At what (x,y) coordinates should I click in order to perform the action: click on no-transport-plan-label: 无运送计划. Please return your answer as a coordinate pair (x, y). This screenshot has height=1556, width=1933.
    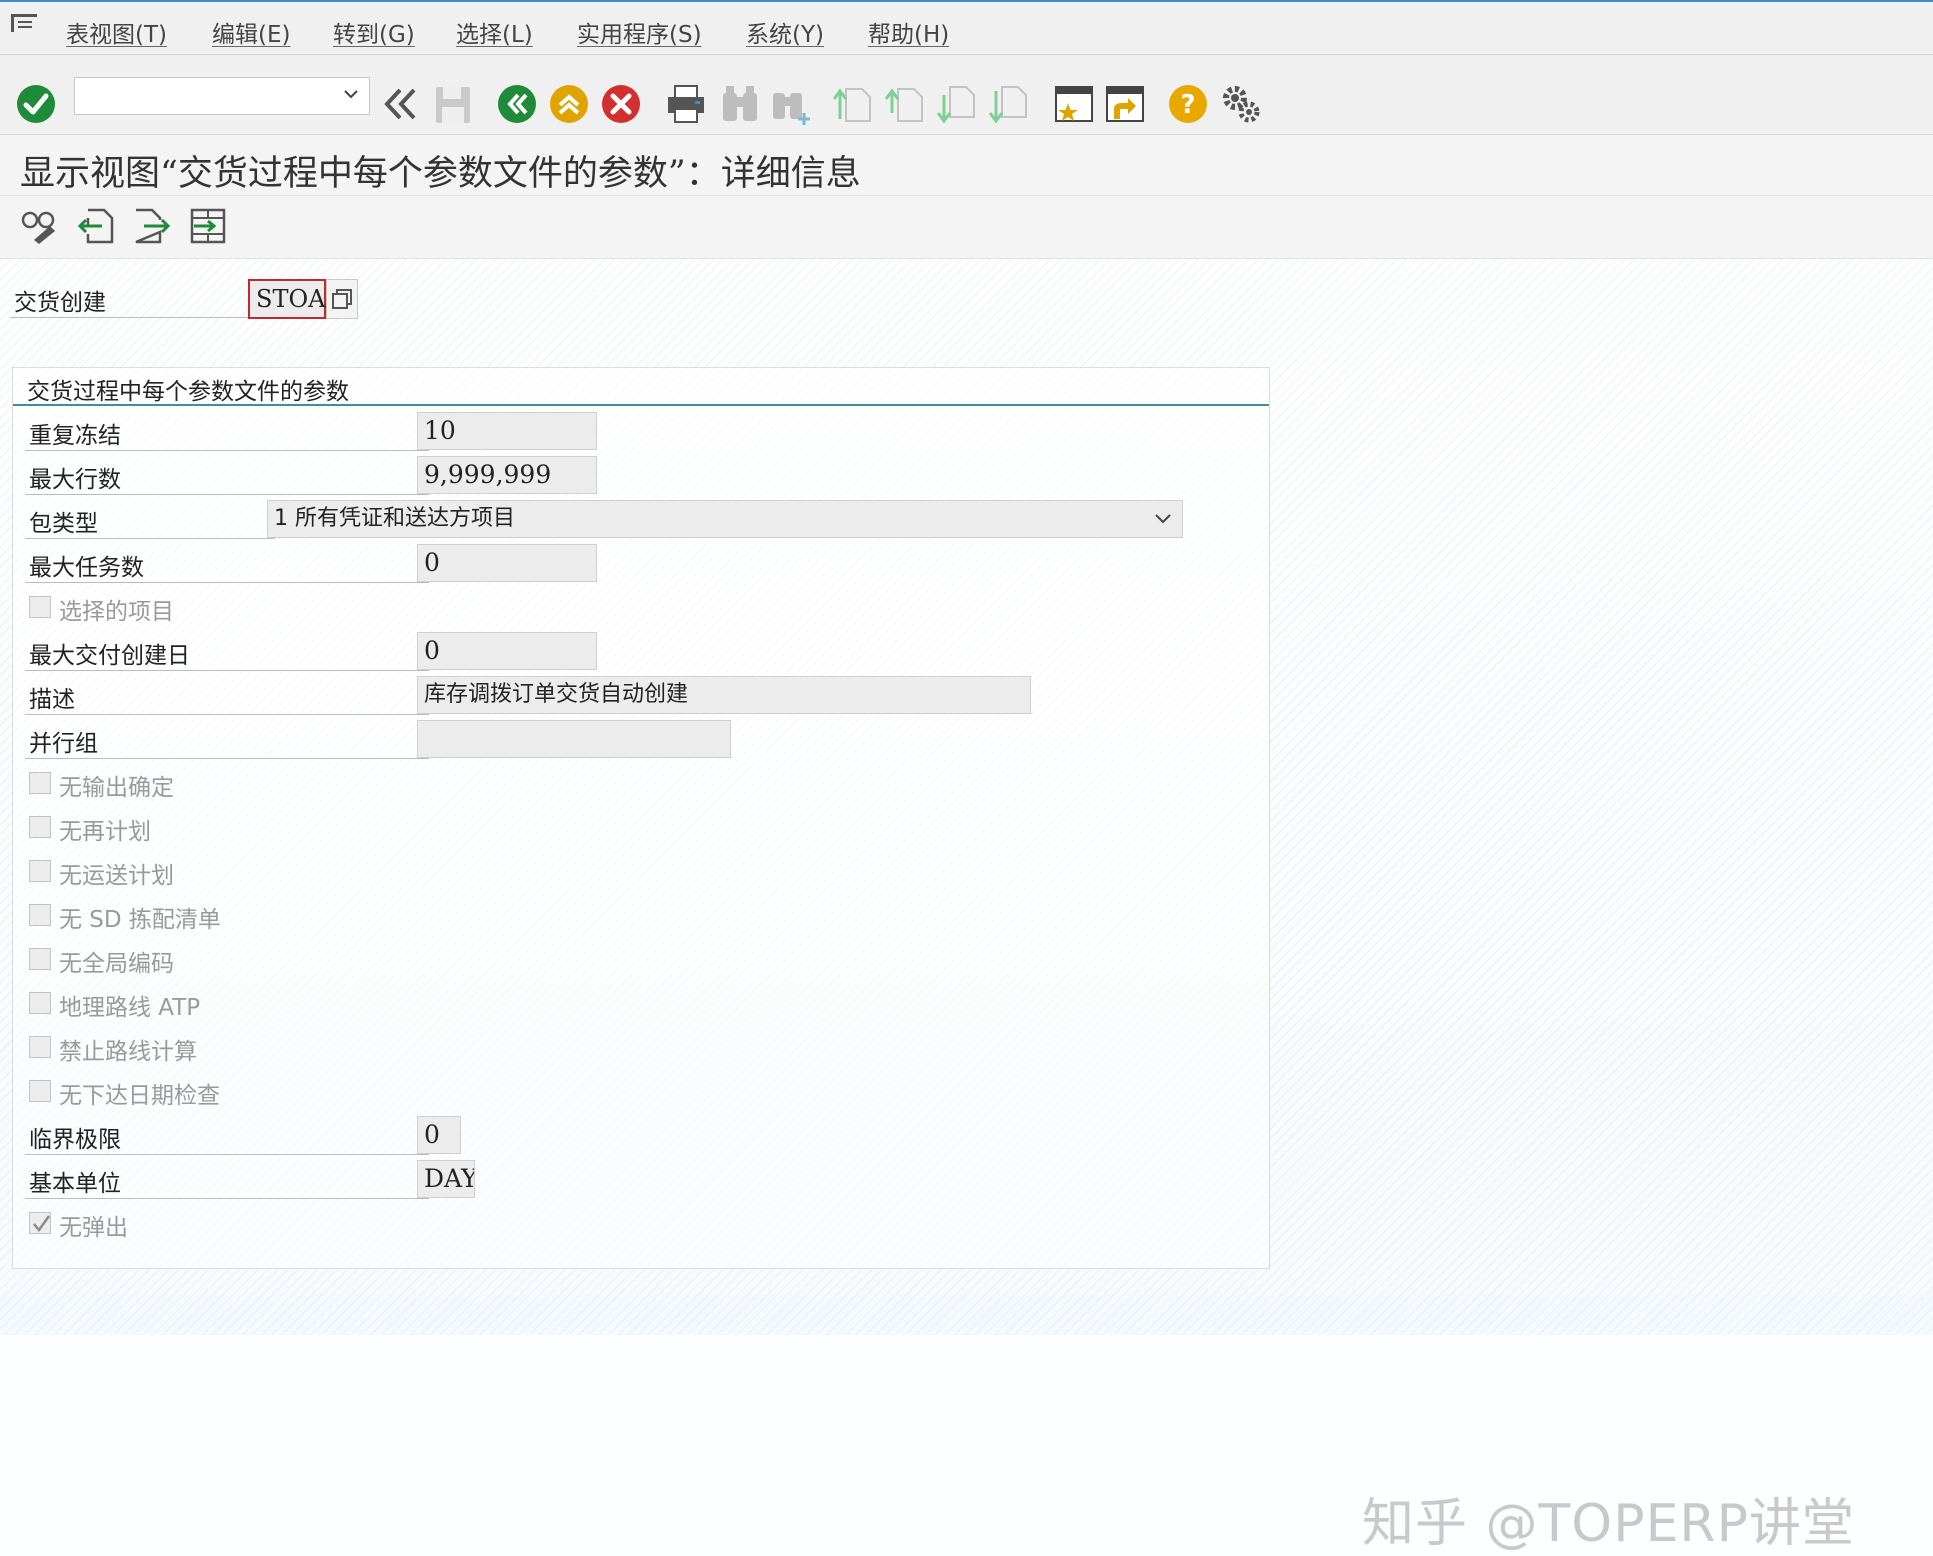
    Looking at the image, I should click on (116, 876).